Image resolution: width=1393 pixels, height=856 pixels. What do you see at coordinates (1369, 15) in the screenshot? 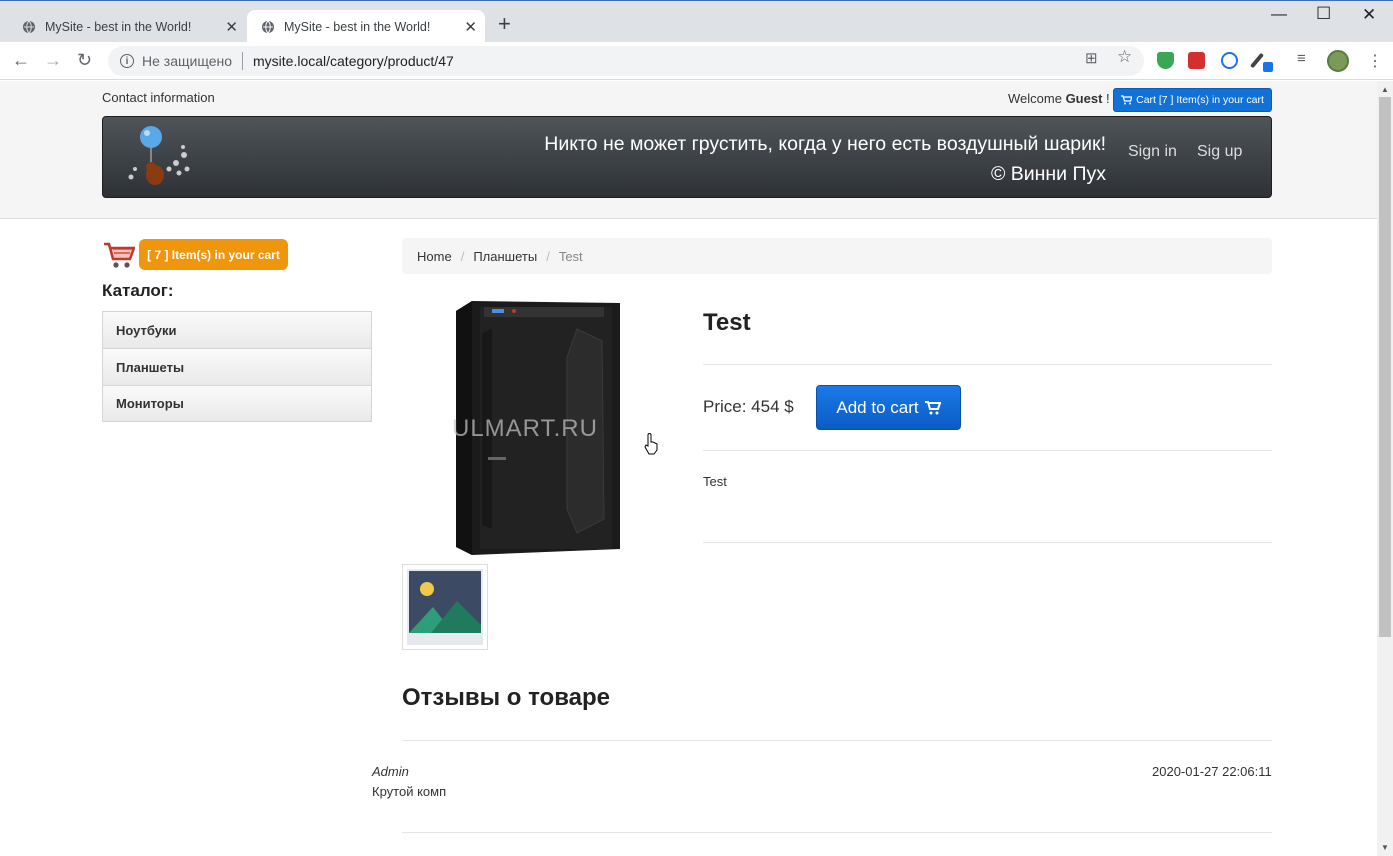
I see `window-close-icon: ✕` at bounding box center [1369, 15].